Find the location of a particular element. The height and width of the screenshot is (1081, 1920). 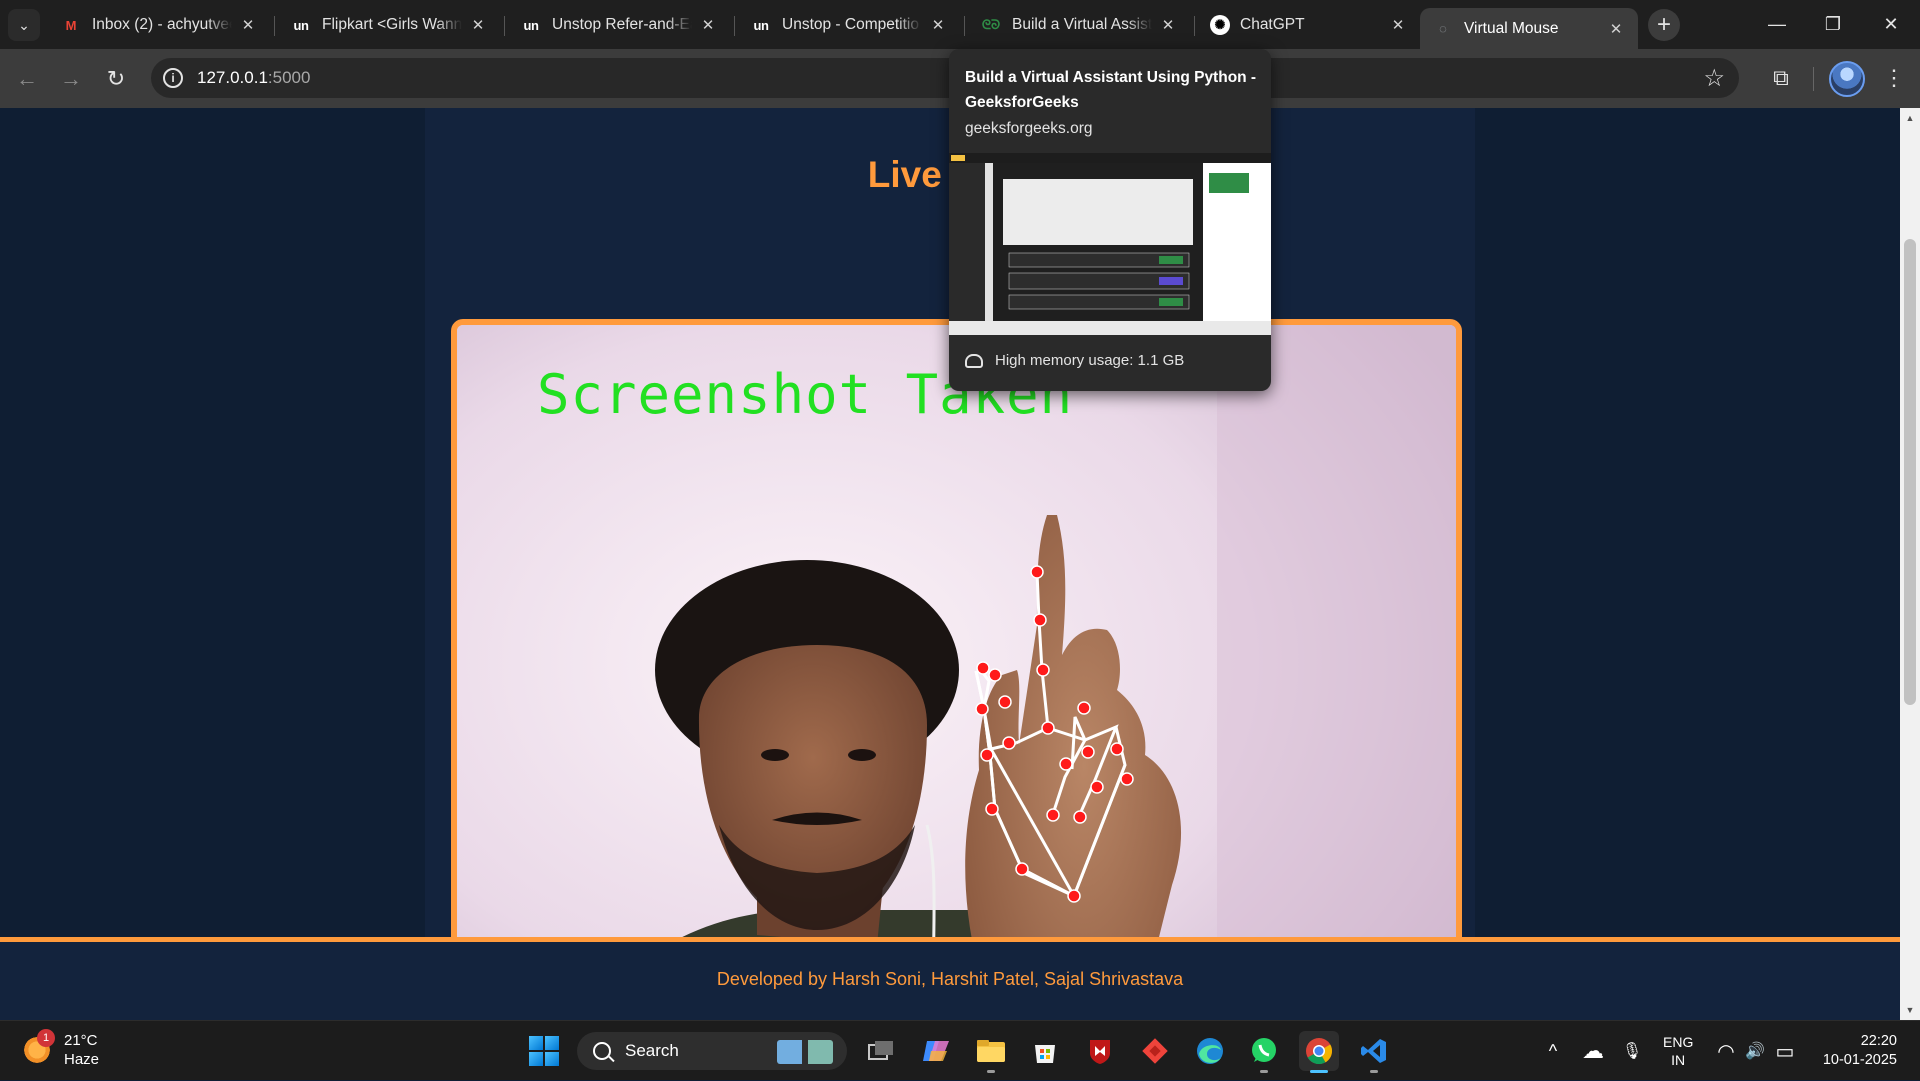

tab-flipkart: un Flipkart <Girls Wanna ✕ is located at coordinates (389, 25).